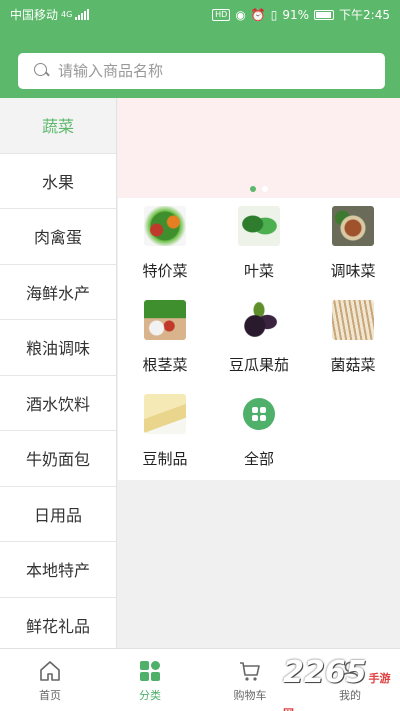 The image size is (400, 711). Describe the element at coordinates (58, 623) in the screenshot. I see `sidebar-item-flowers-gifts: 鲜花礼品` at that location.